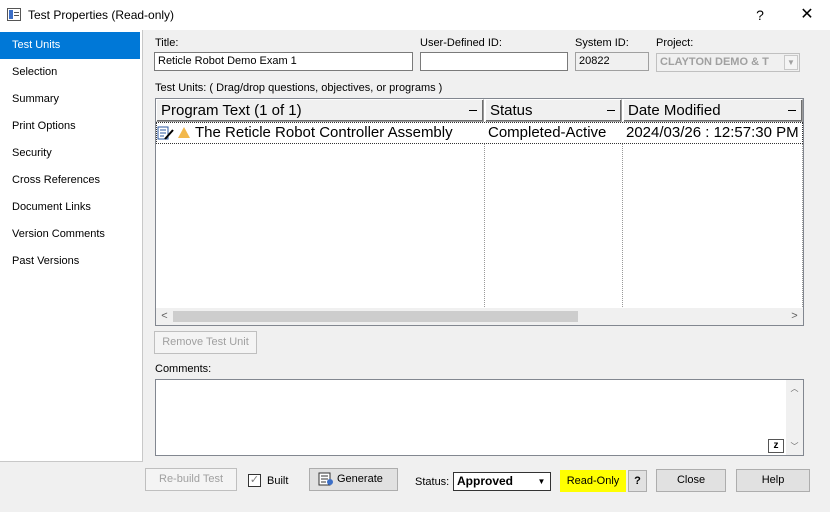 Image resolution: width=830 pixels, height=512 pixels. I want to click on title-label: Title:, so click(167, 43).